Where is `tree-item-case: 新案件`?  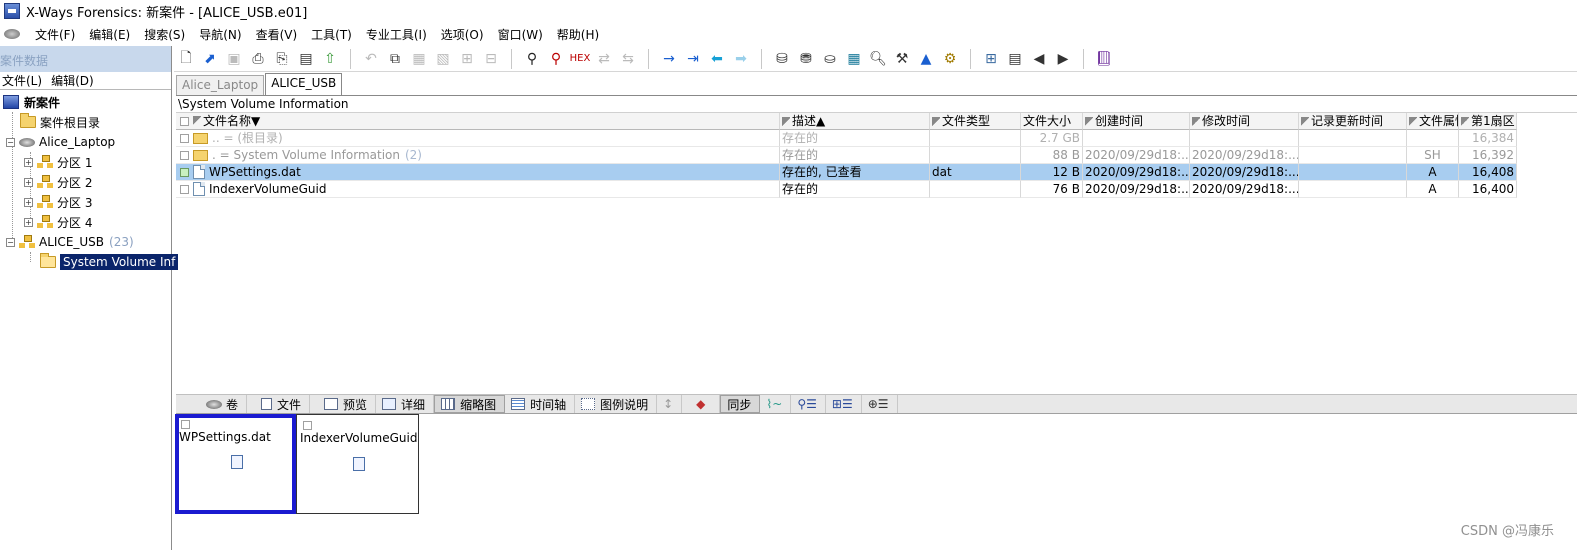 tree-item-case: 新案件 is located at coordinates (31, 102).